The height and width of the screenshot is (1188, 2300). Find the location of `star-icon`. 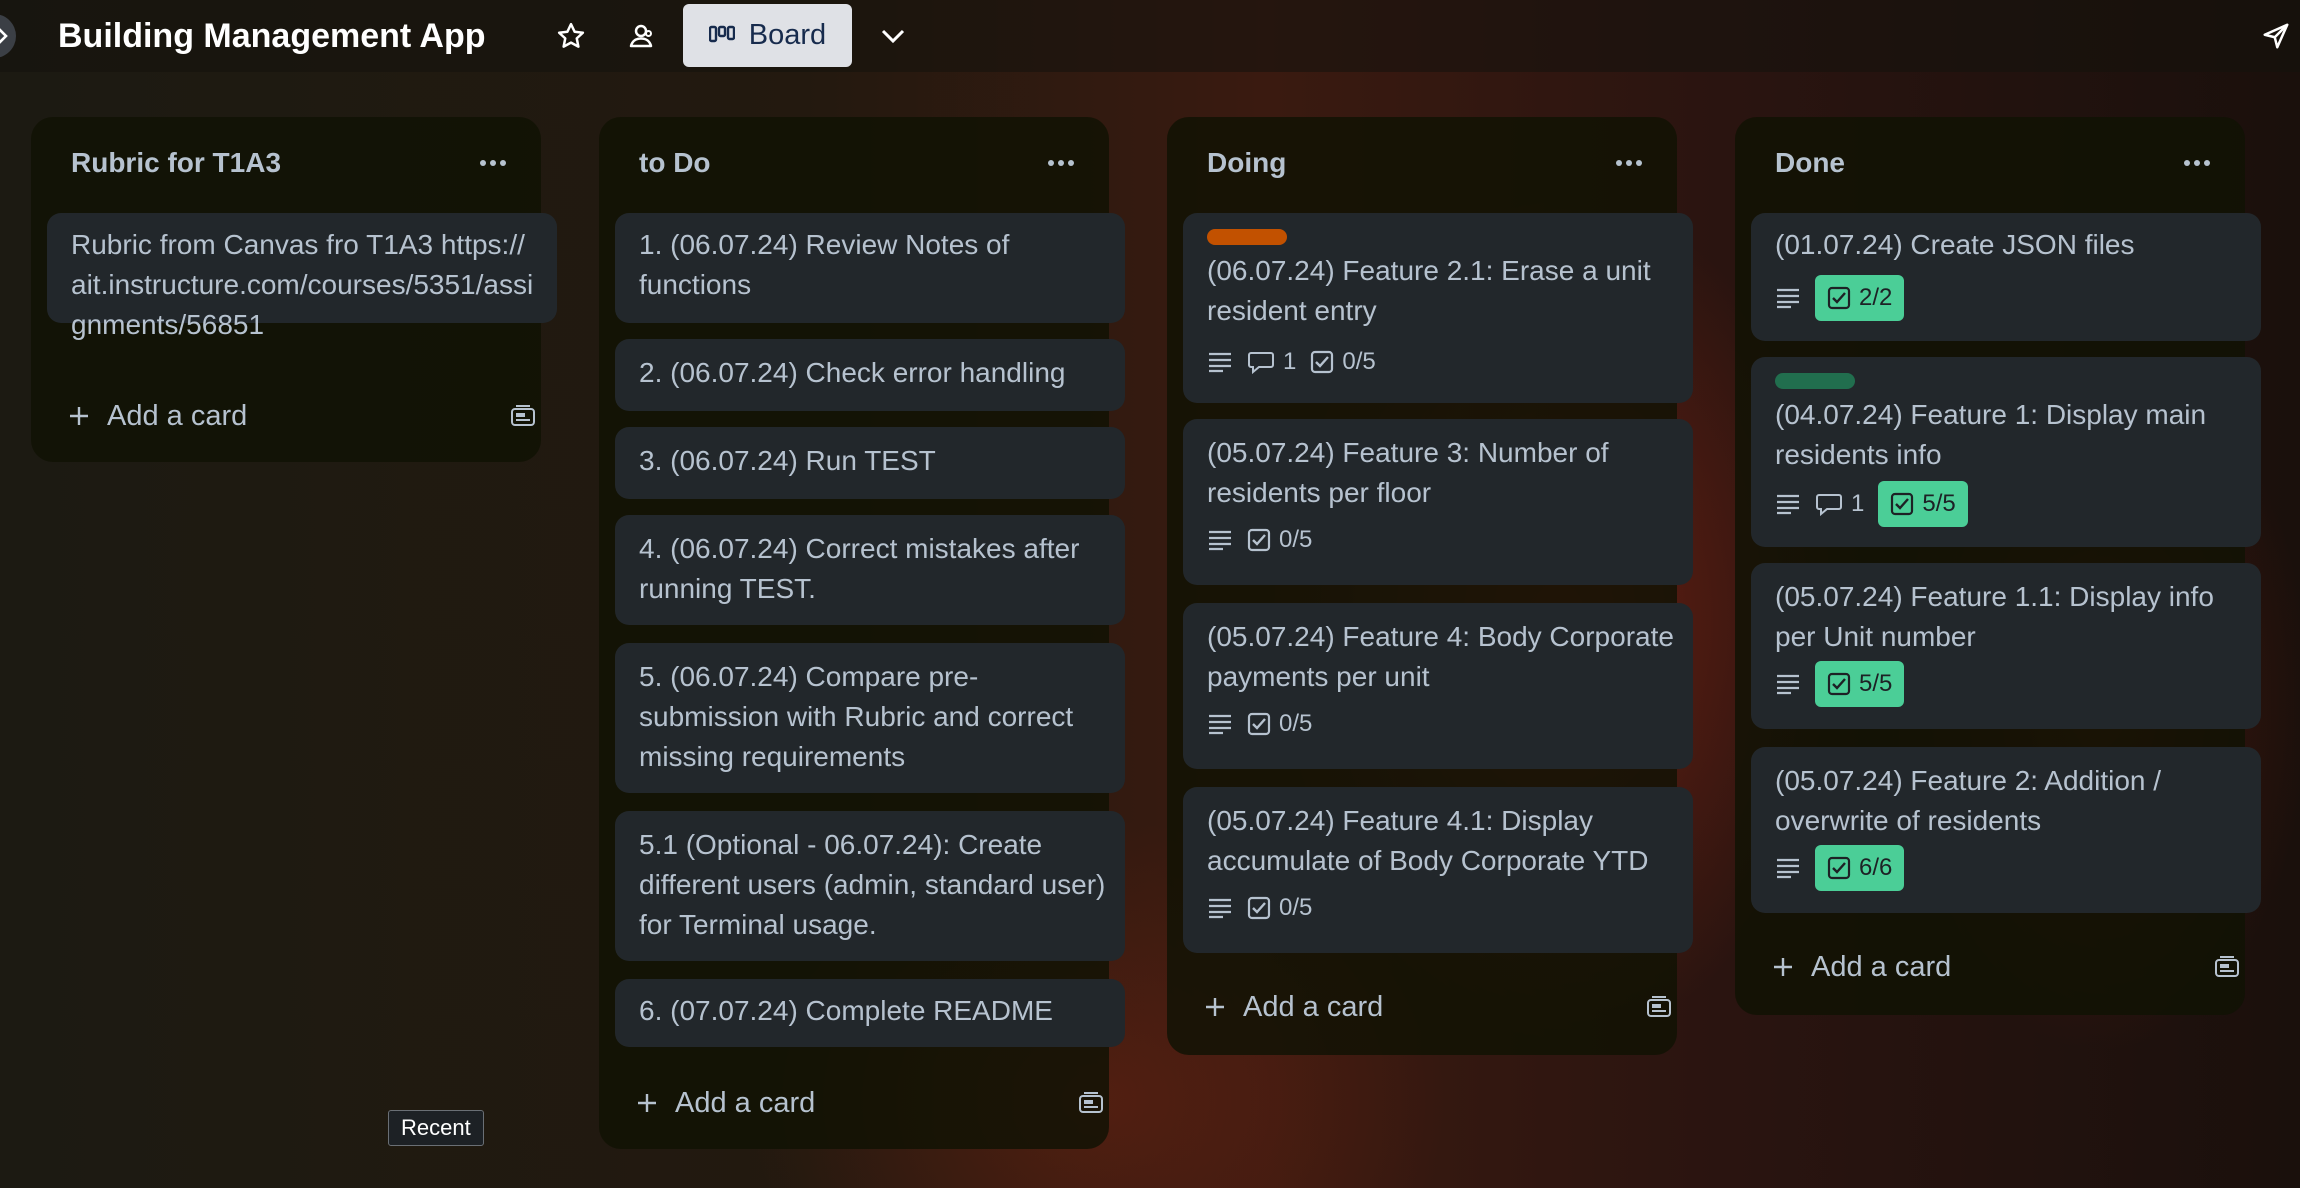

star-icon is located at coordinates (571, 35).